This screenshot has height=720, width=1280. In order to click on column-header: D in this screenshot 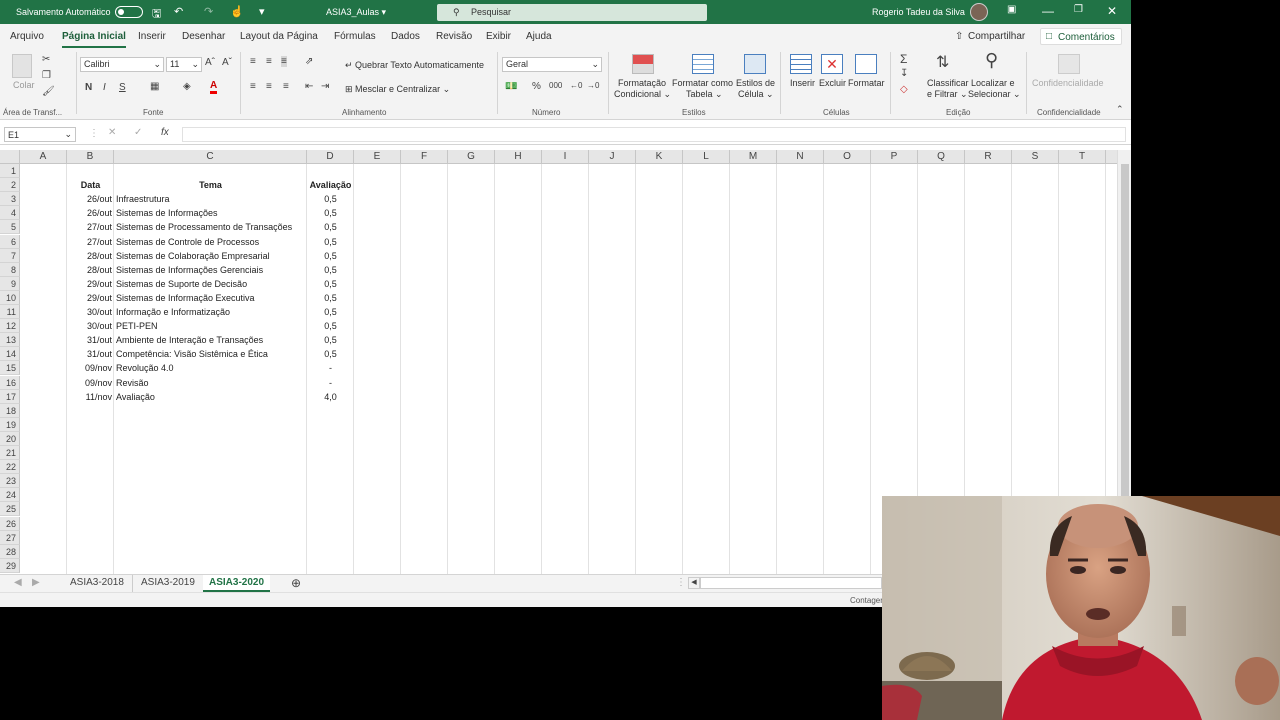, I will do `click(330, 157)`.